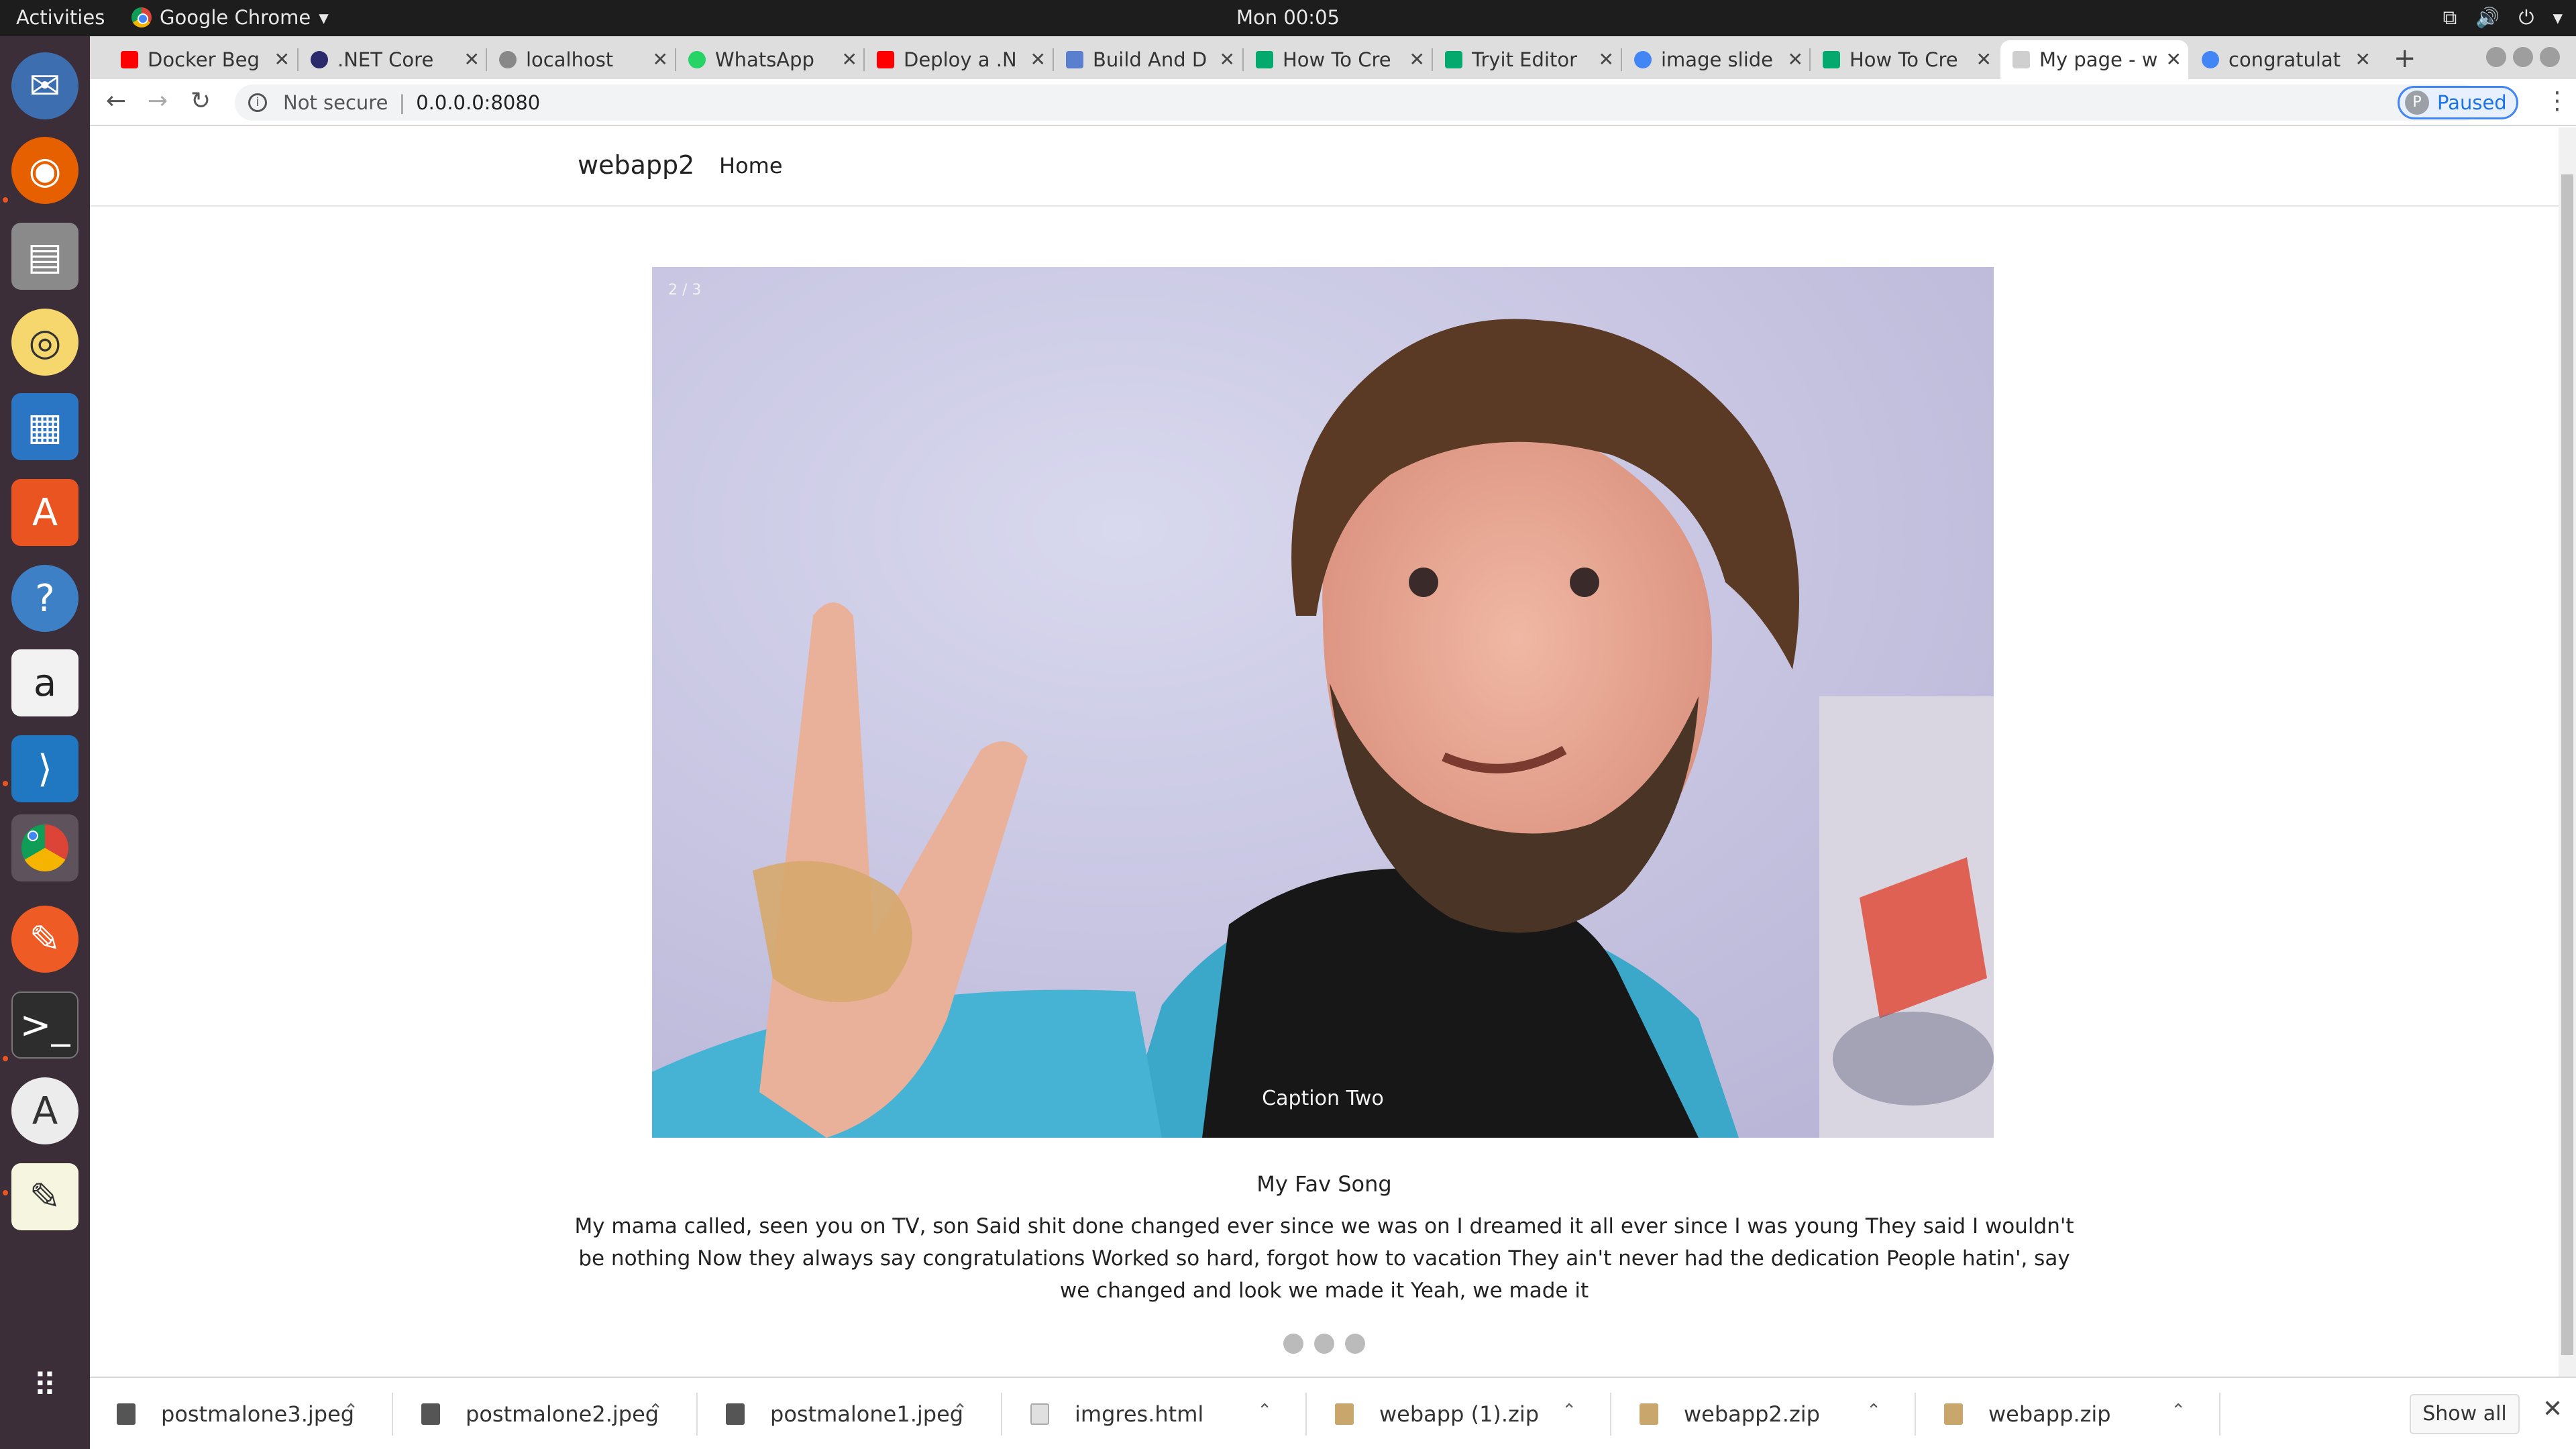 Image resolution: width=2576 pixels, height=1449 pixels. Describe the element at coordinates (44, 256) in the screenshot. I see `files-icon: ▤` at that location.